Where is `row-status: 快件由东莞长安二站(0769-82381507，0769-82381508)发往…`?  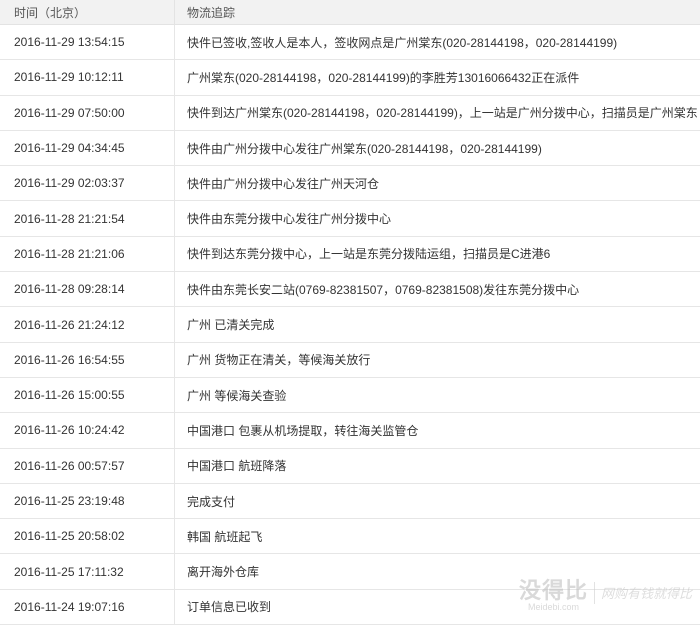 row-status: 快件由东莞长安二站(0769-82381507，0769-82381508)发往… is located at coordinates (437, 289).